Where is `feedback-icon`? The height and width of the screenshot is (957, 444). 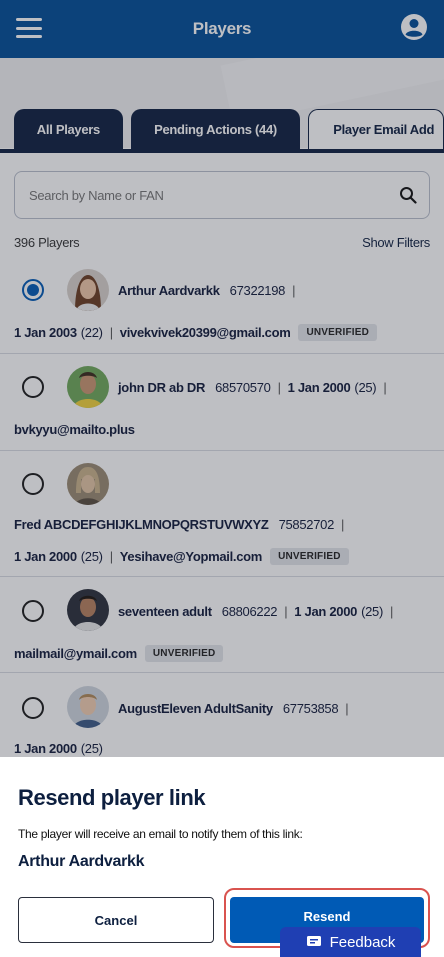
feedback-icon is located at coordinates (313, 941).